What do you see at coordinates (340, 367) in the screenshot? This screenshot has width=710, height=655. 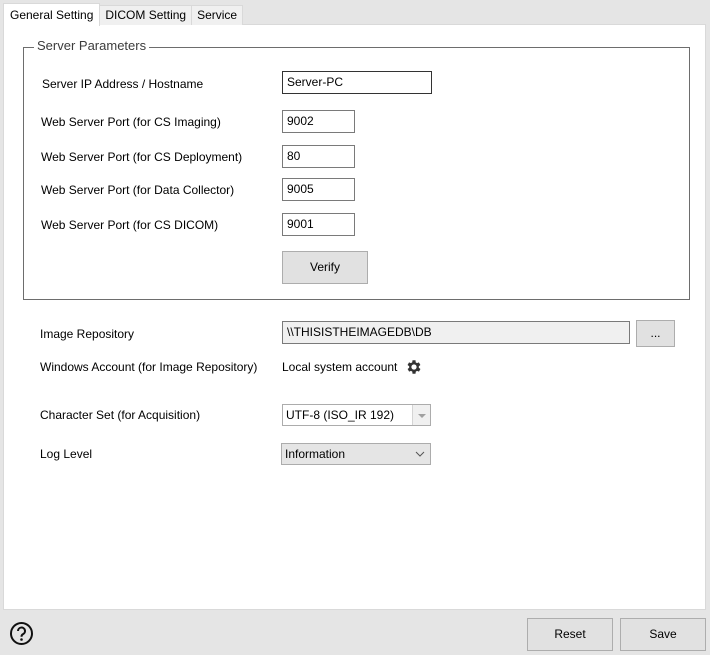 I see `windows-account-value: Local system account` at bounding box center [340, 367].